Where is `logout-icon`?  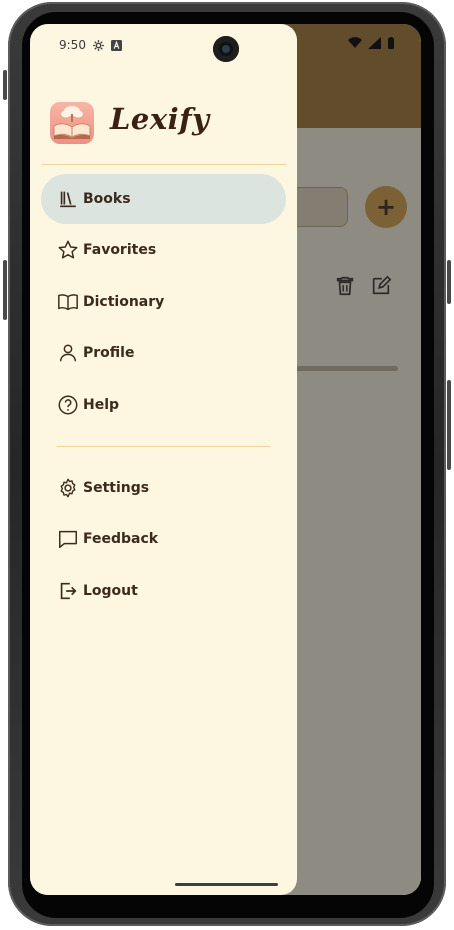 logout-icon is located at coordinates (68, 591).